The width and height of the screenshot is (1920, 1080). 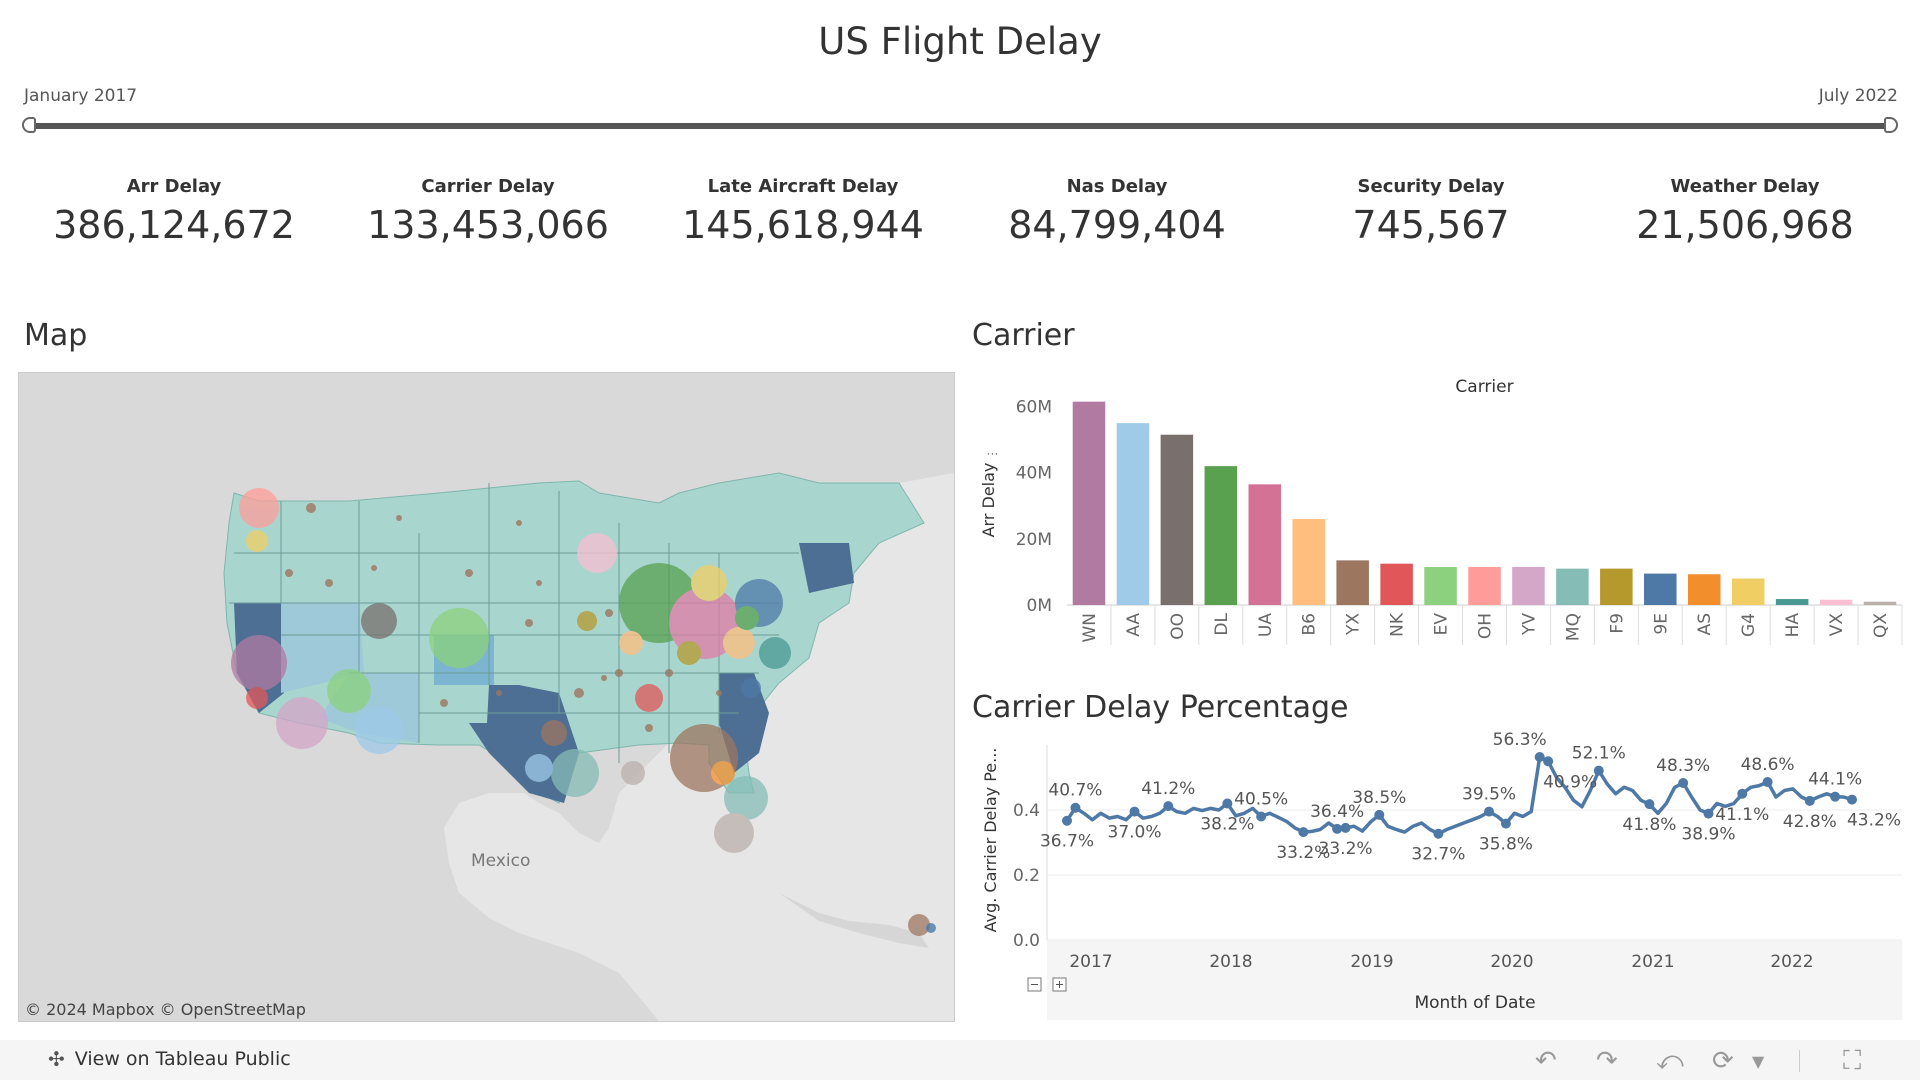 I want to click on line-data-label: 40.5%, so click(x=1261, y=800).